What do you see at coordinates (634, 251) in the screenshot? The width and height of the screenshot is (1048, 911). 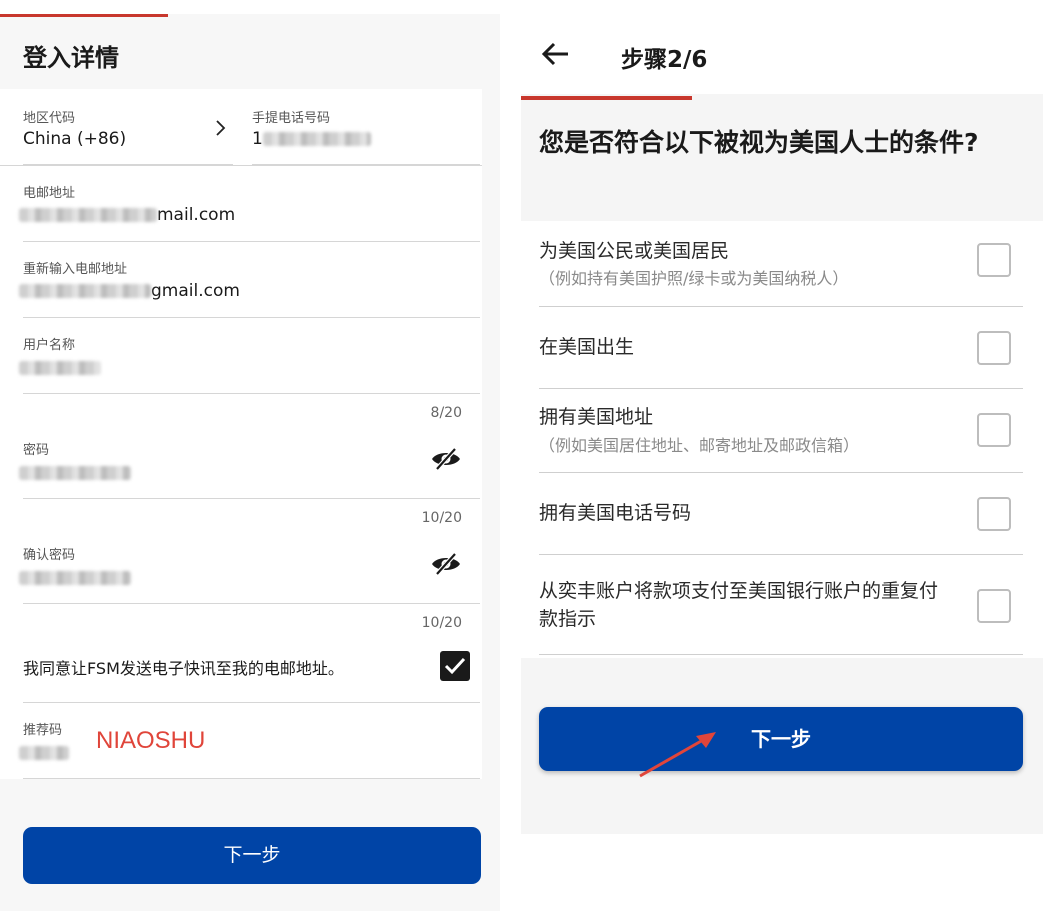 I see `option-label: 为美国公民或美国居民` at bounding box center [634, 251].